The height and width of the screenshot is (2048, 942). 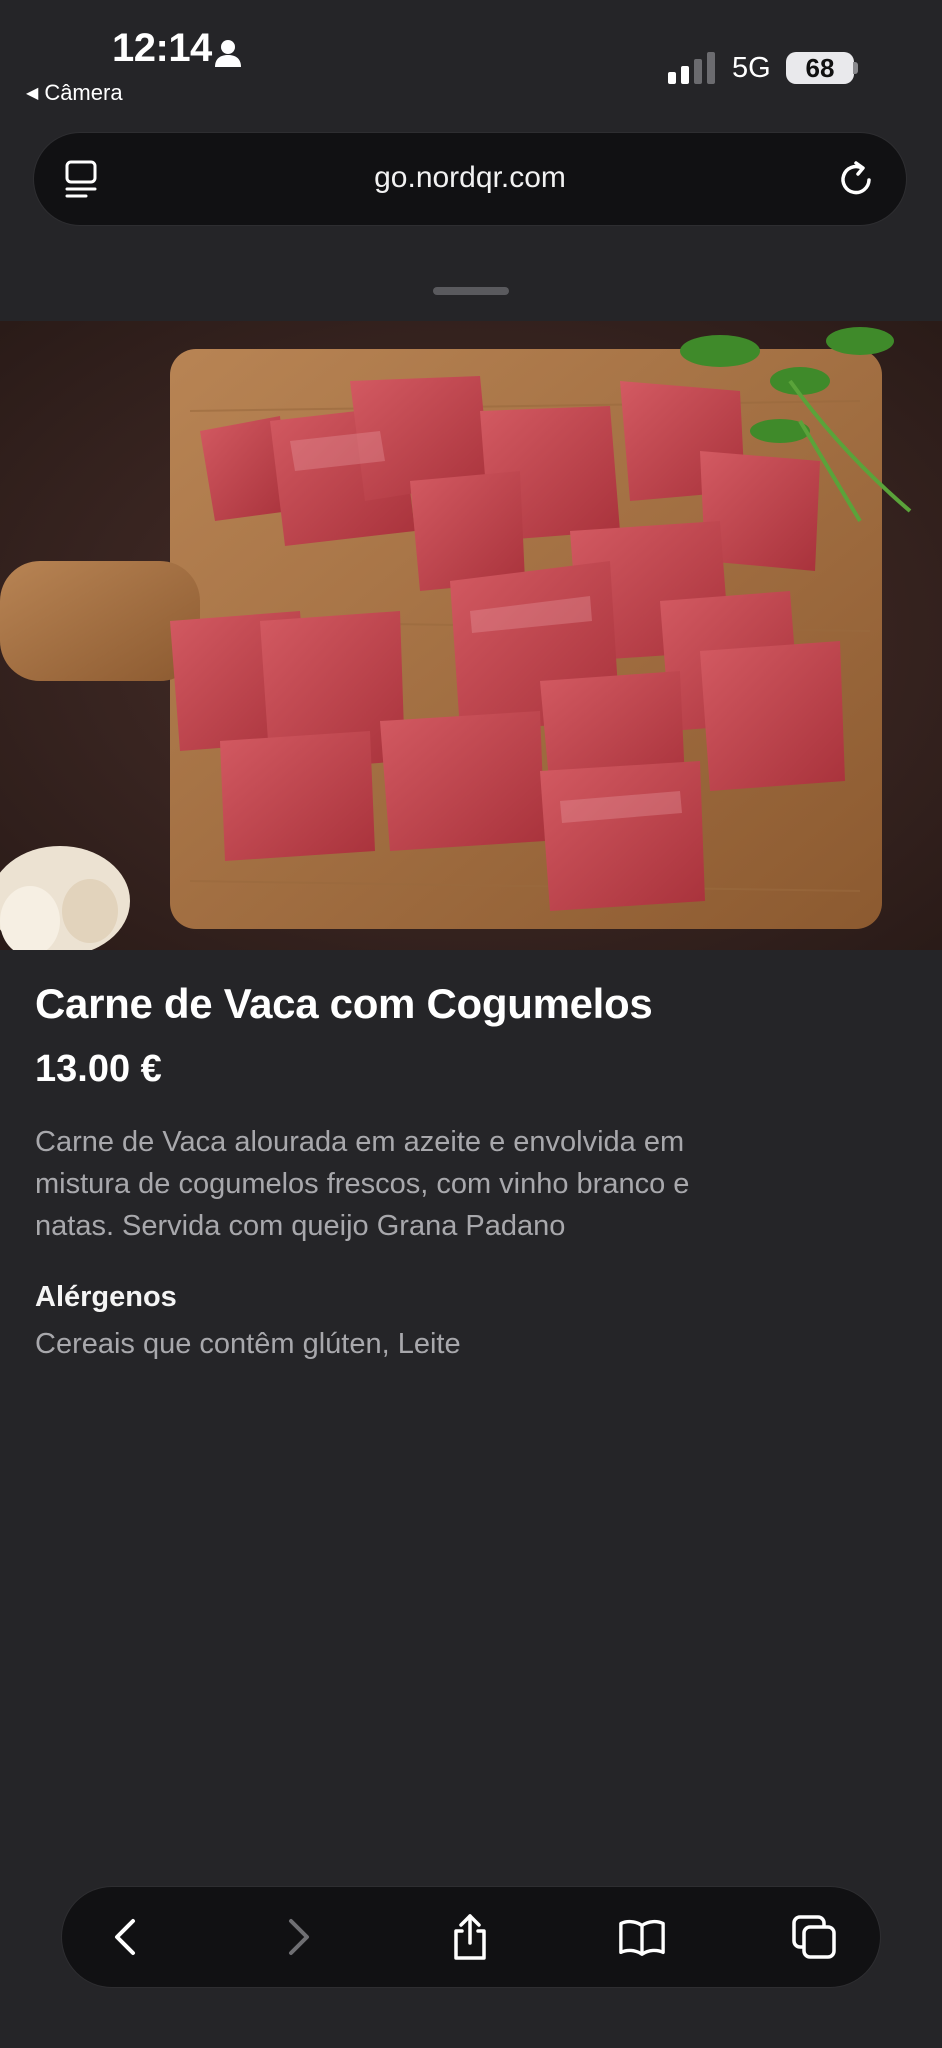 I want to click on url-text: go.nordqr.com, so click(x=470, y=178).